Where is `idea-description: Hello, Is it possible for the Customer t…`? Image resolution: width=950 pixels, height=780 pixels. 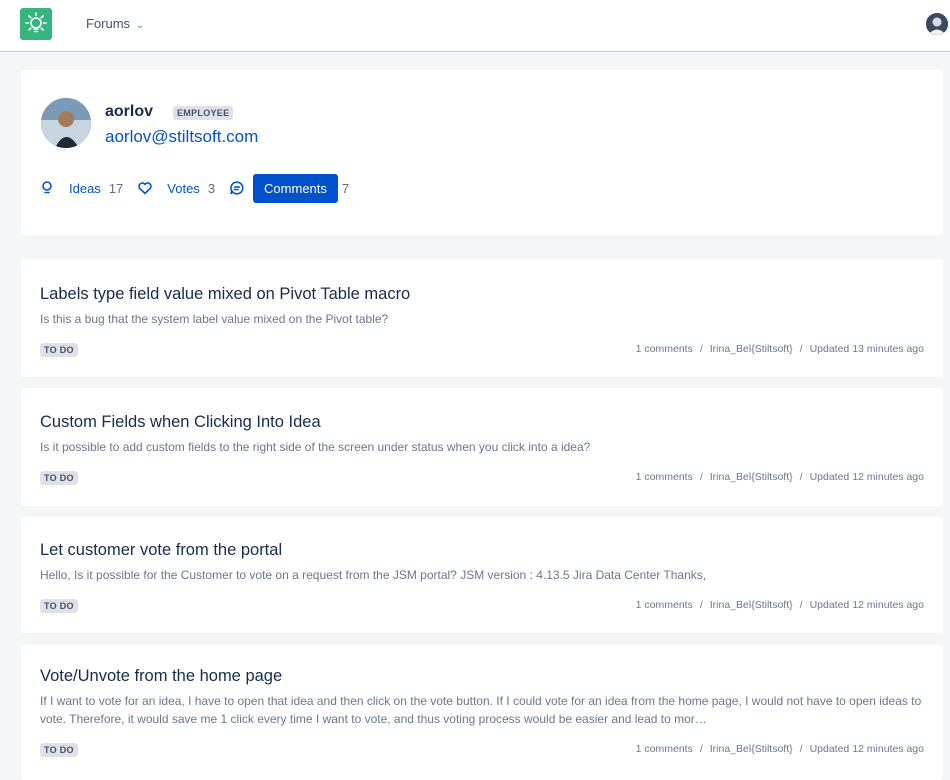 idea-description: Hello, Is it possible for the Customer t… is located at coordinates (373, 575).